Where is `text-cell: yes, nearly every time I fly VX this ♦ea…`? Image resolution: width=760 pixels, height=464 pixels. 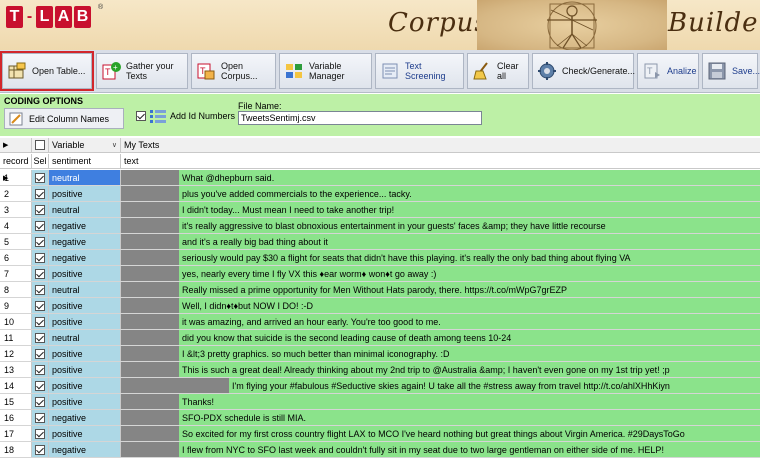
text-cell: yes, nearly every time I fly VX this ♦ea… is located at coordinates (440, 273).